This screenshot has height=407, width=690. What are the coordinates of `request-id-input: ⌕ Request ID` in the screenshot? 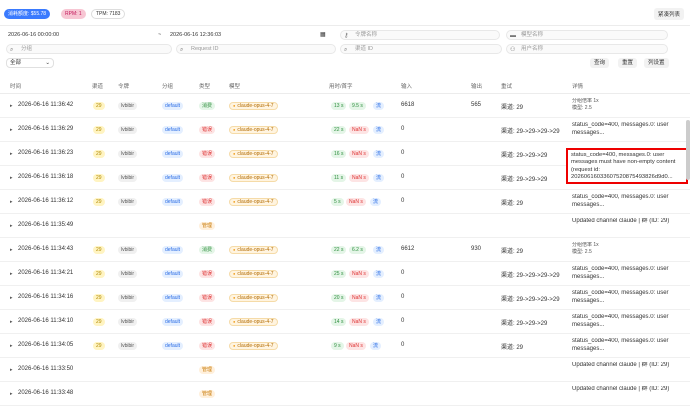 It's located at (256, 49).